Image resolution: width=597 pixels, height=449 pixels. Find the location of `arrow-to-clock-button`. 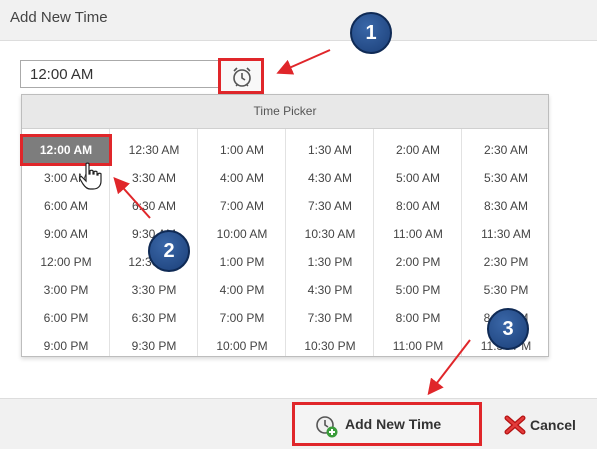

arrow-to-clock-button is located at coordinates (303, 62).